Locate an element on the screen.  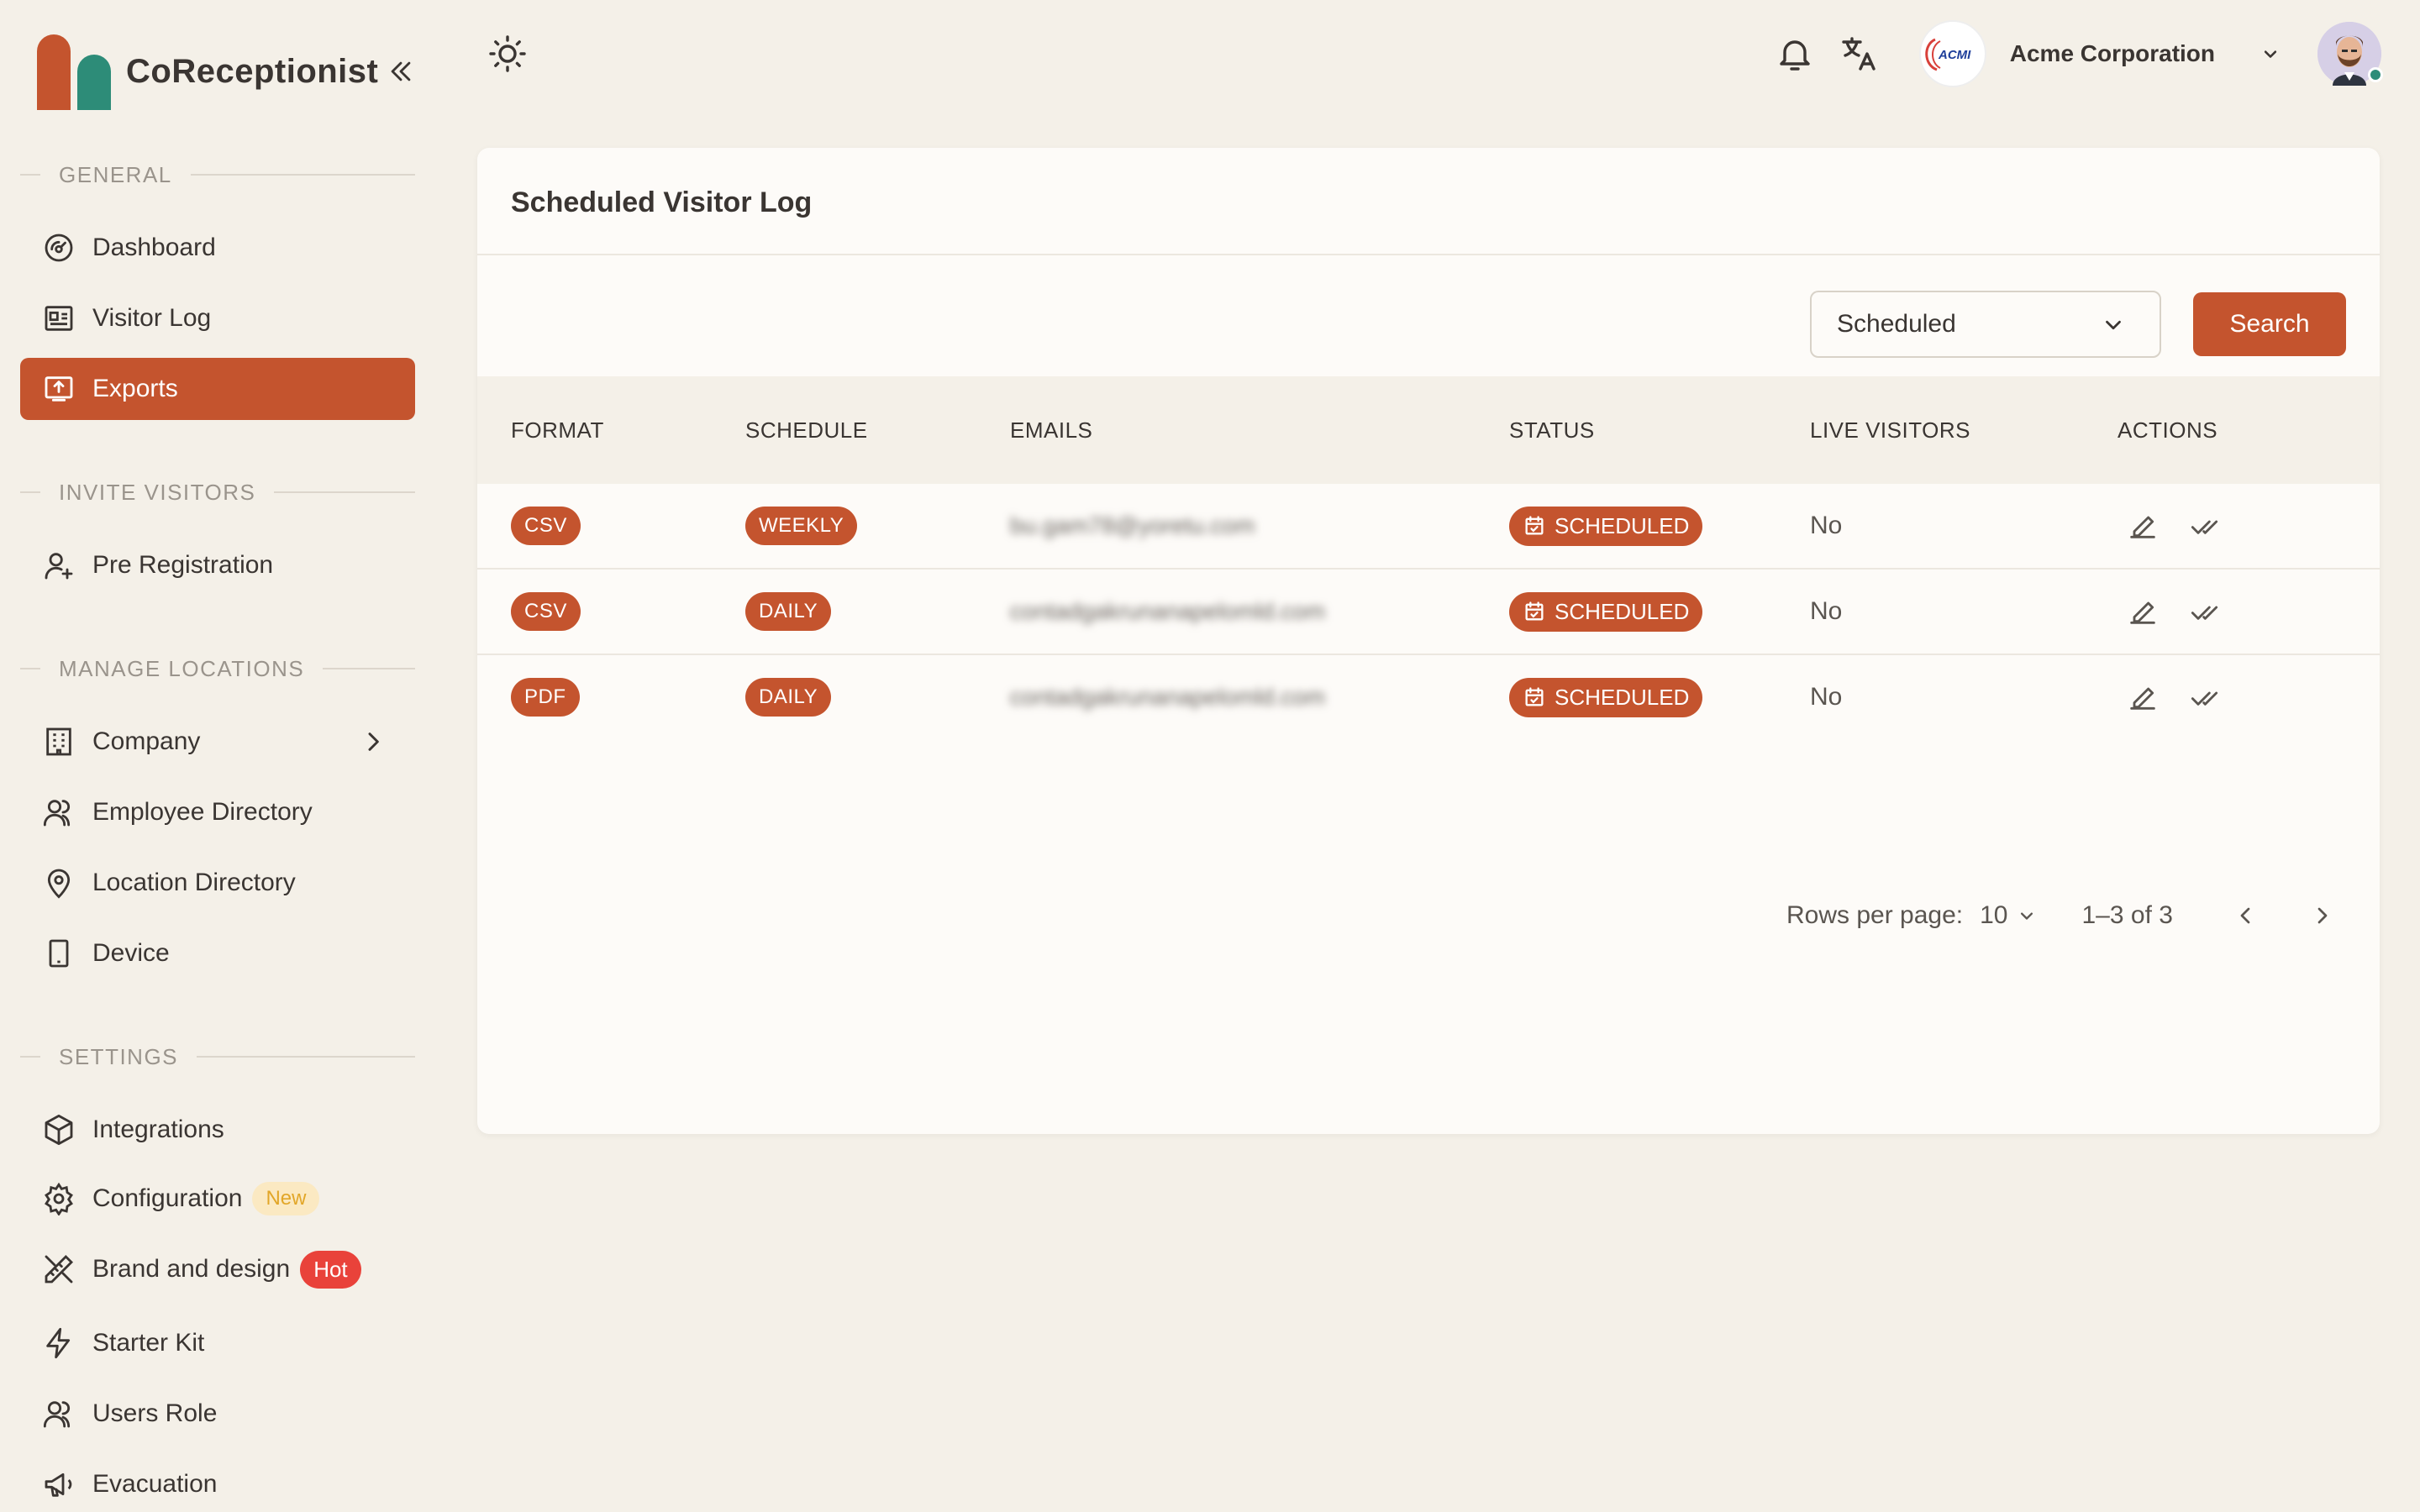
chevron-left-icon is located at coordinates (2245, 915).